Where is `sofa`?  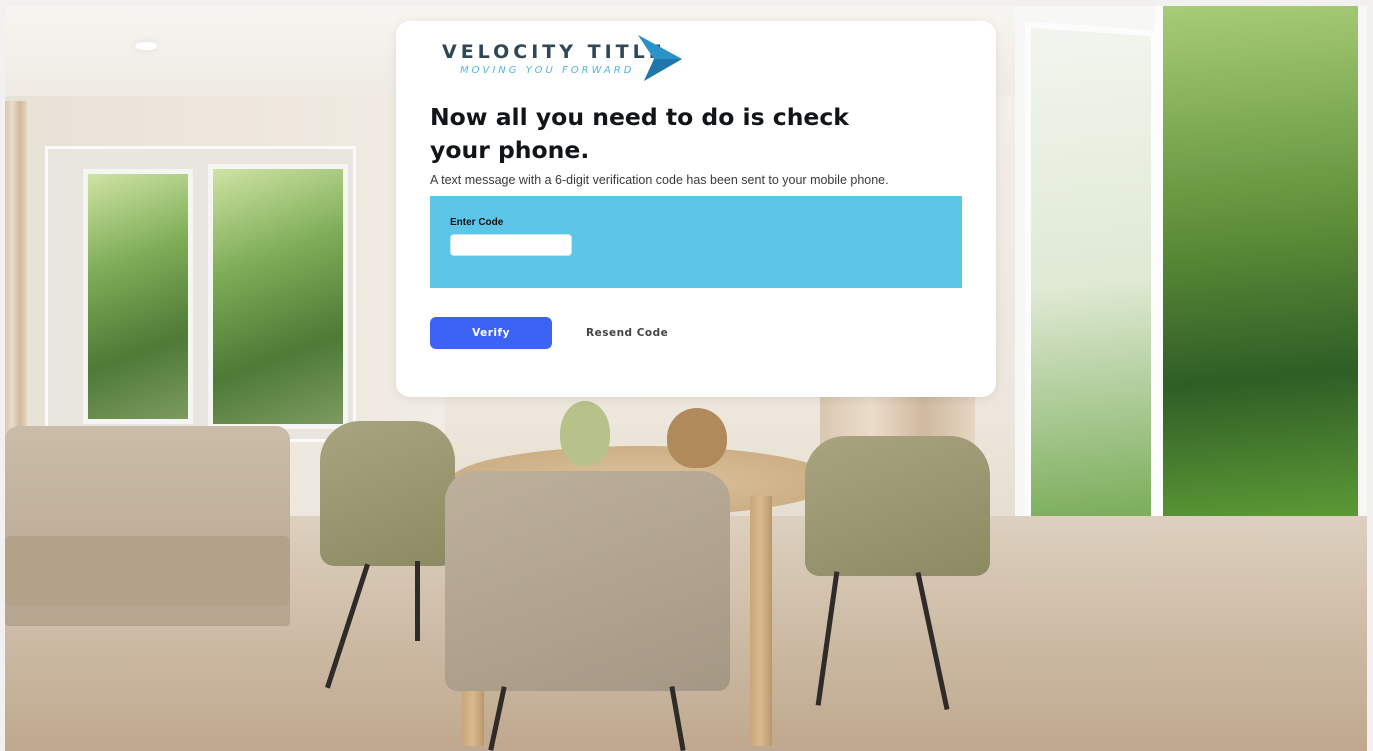
sofa is located at coordinates (147, 526).